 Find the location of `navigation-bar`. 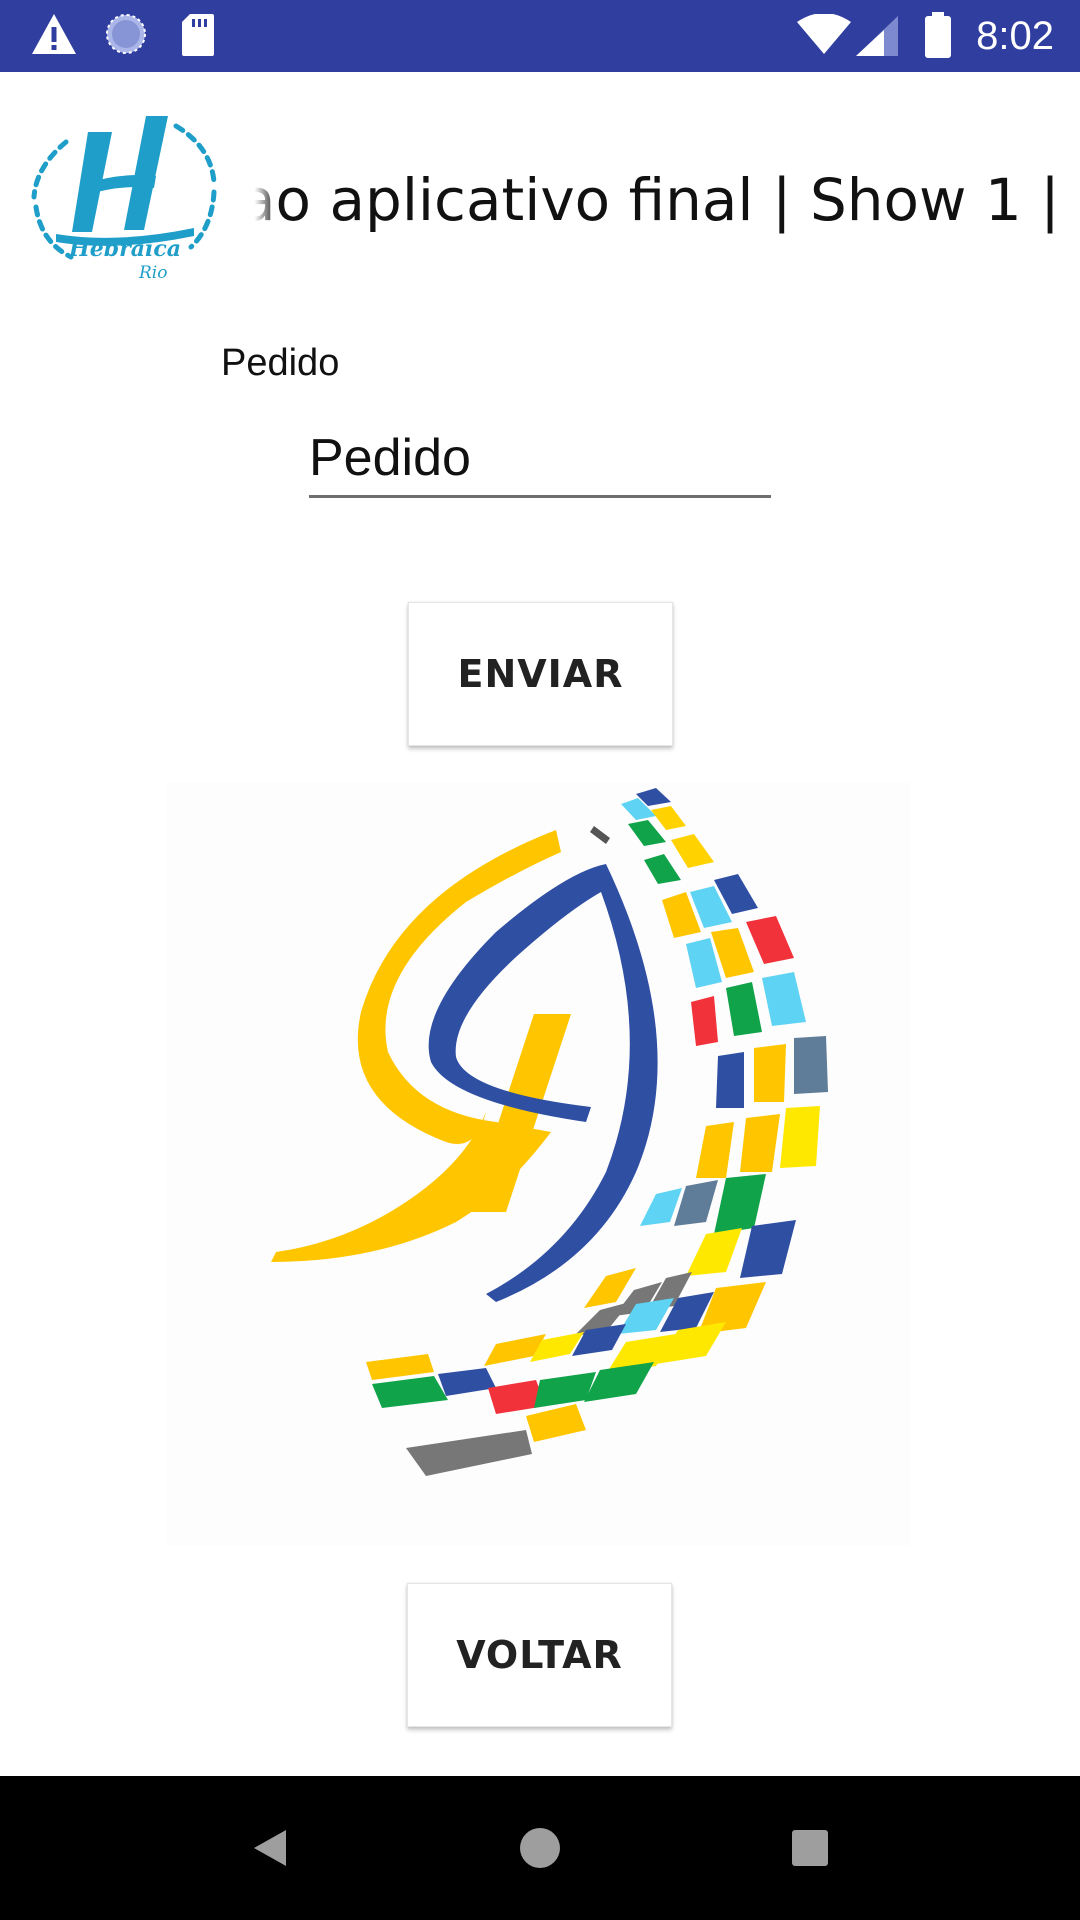

navigation-bar is located at coordinates (540, 1848).